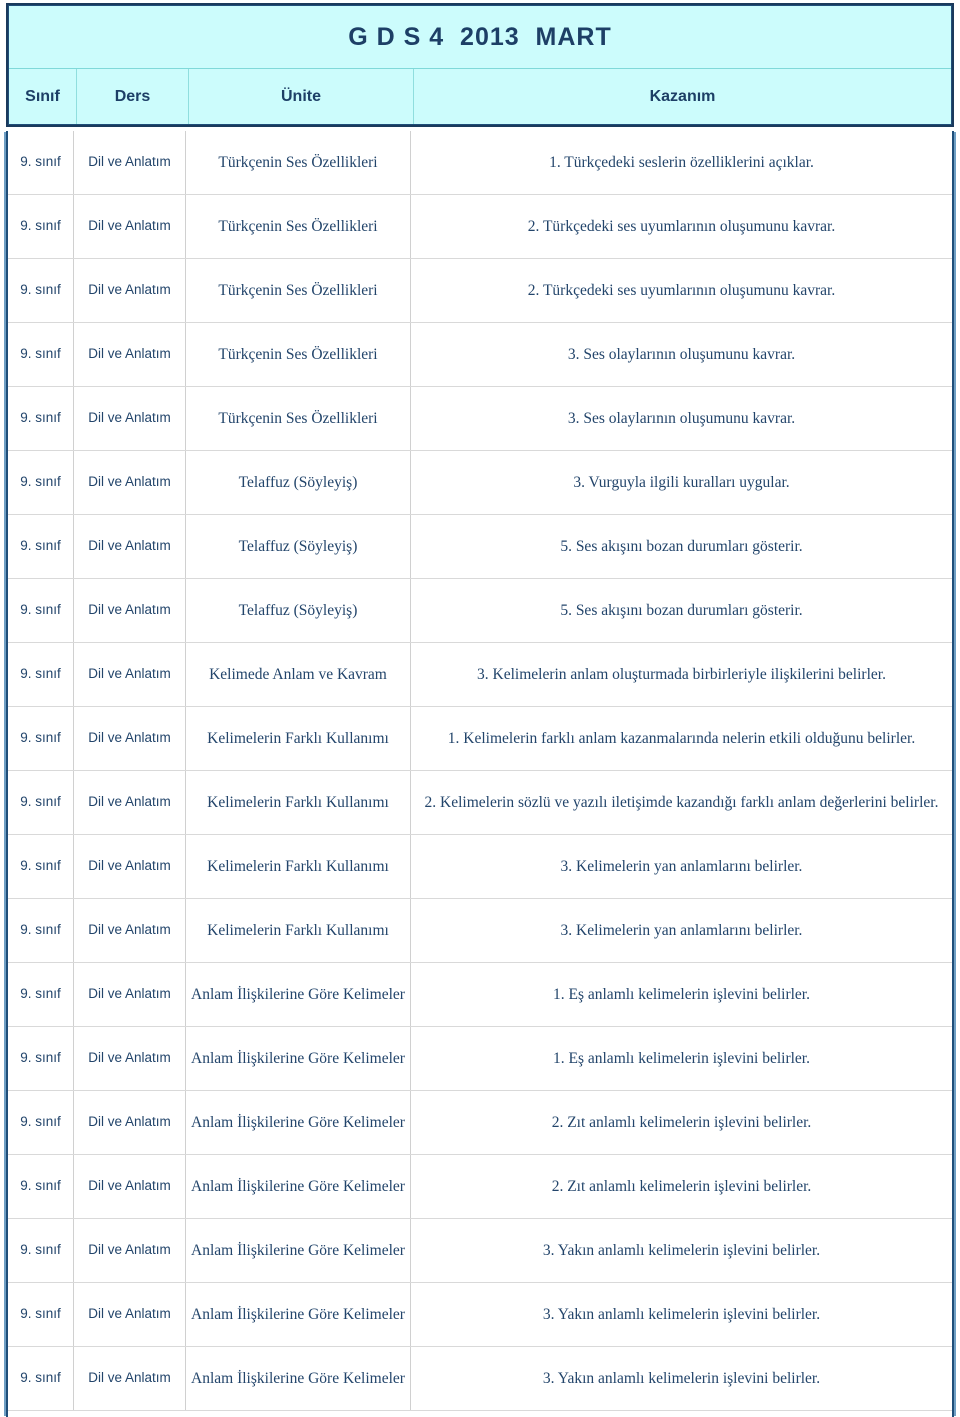 Image resolution: width=960 pixels, height=1417 pixels. What do you see at coordinates (480, 36) in the screenshot?
I see `page-title: G D S 4 2013 MART` at bounding box center [480, 36].